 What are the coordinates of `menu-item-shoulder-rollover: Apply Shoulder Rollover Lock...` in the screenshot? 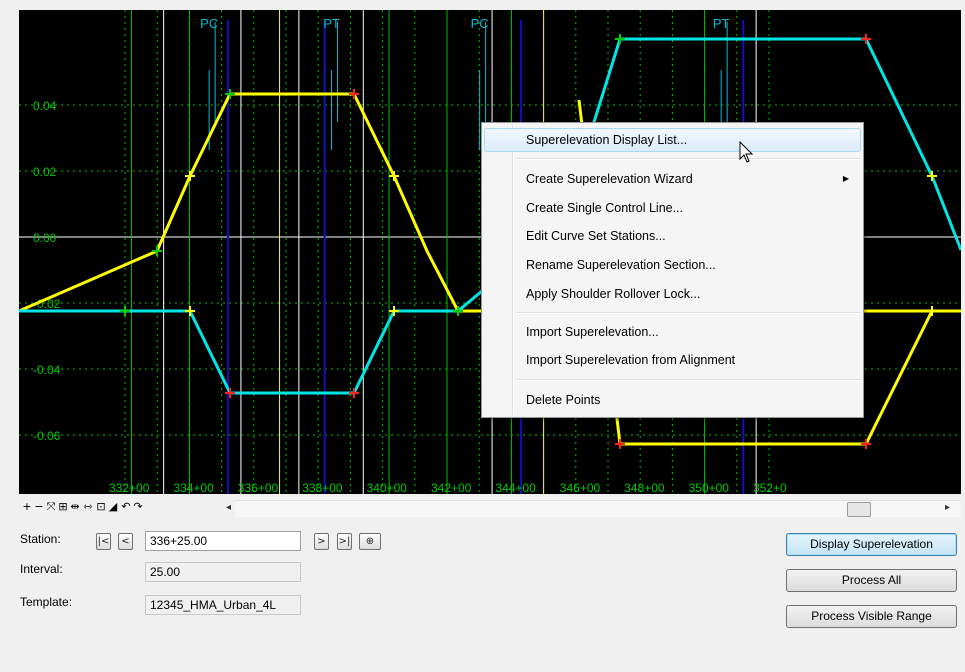 It's located at (672, 294).